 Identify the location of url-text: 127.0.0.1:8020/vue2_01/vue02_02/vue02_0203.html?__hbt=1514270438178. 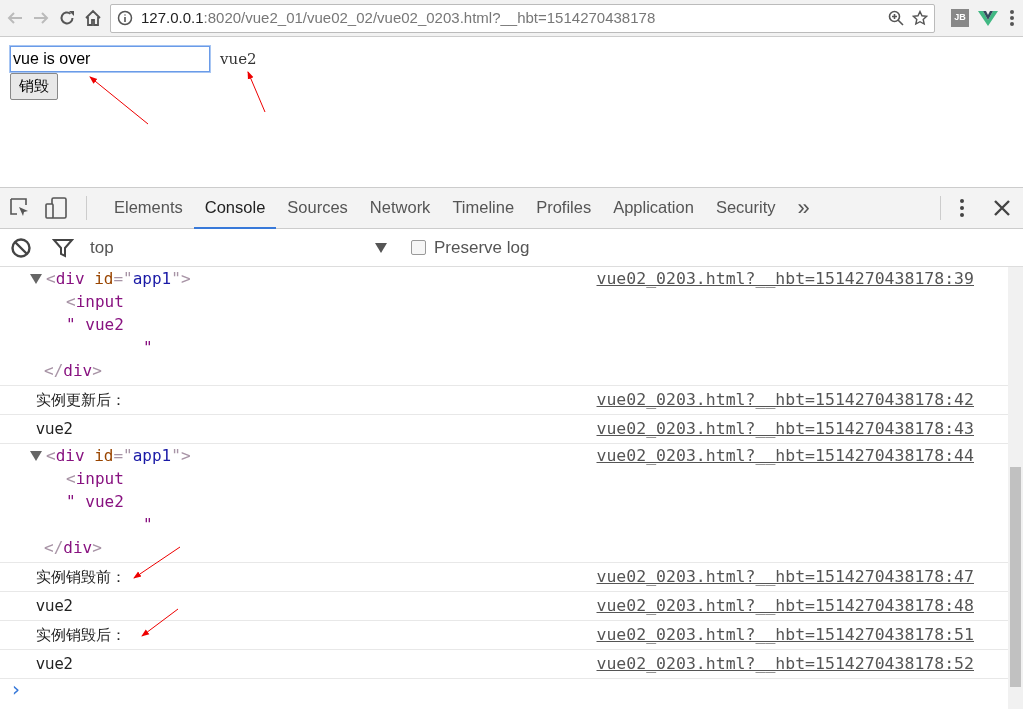
(399, 17).